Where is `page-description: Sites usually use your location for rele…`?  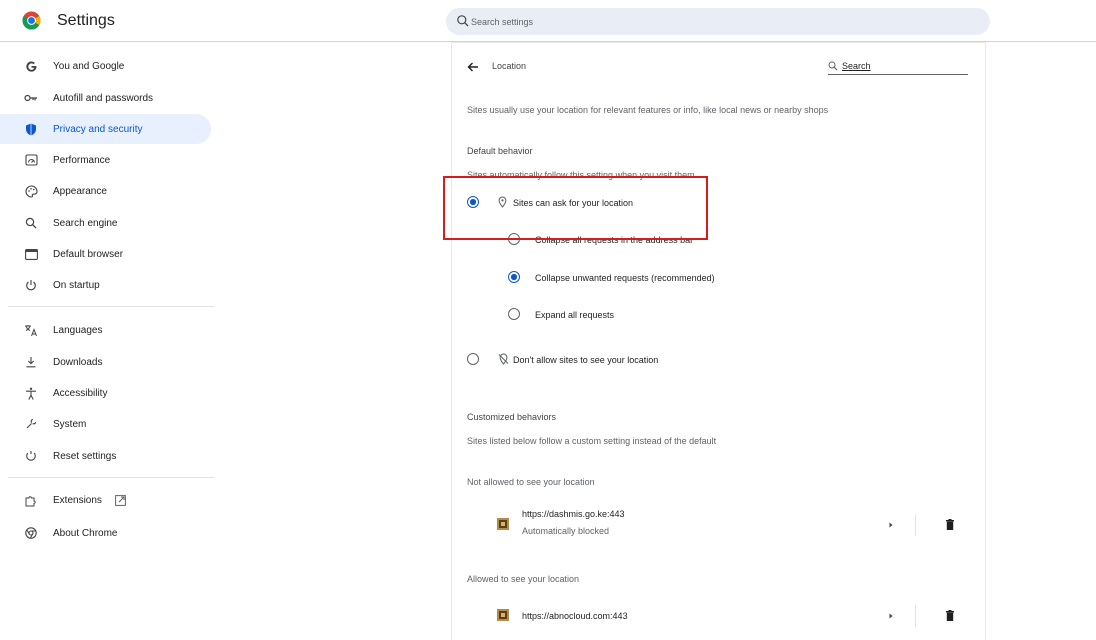
page-description: Sites usually use your location for rele… is located at coordinates (648, 110).